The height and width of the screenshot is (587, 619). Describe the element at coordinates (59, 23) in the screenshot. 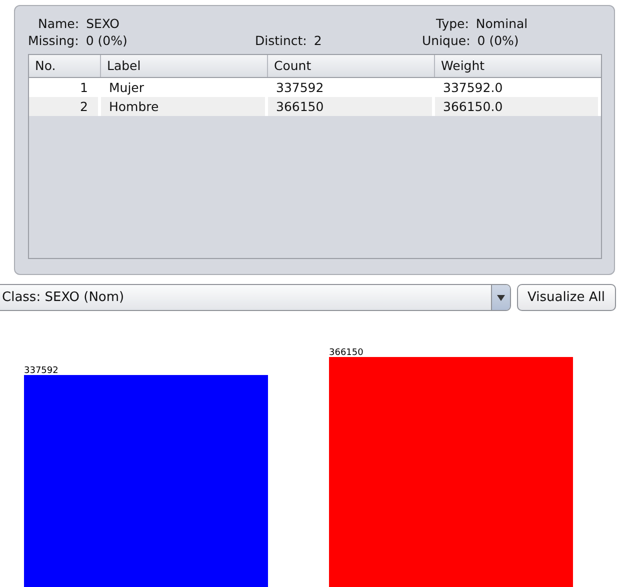

I see `field-label: Name:` at that location.